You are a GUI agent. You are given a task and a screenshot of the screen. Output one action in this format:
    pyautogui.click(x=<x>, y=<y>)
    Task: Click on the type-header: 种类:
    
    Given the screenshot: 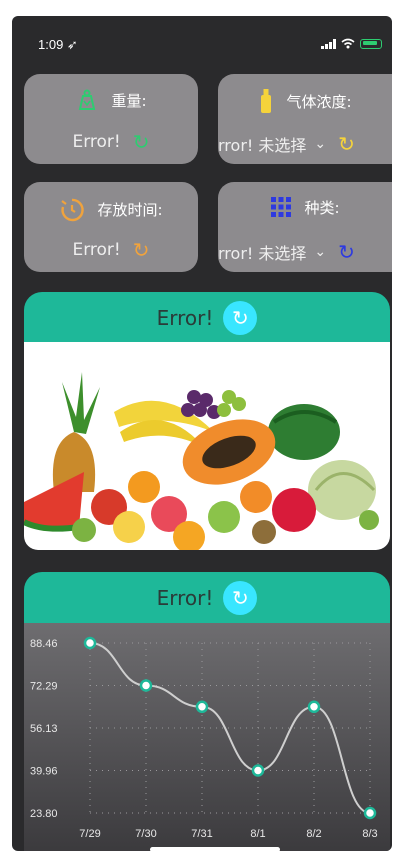 What is the action you would take?
    pyautogui.click(x=305, y=207)
    